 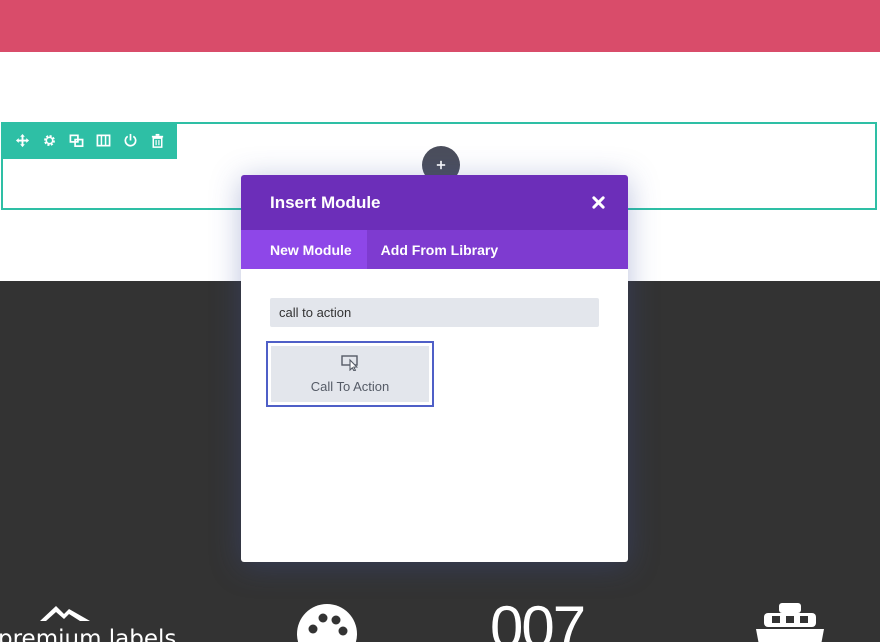 What do you see at coordinates (439, 249) in the screenshot?
I see `tab-add-from-library: Add From Library` at bounding box center [439, 249].